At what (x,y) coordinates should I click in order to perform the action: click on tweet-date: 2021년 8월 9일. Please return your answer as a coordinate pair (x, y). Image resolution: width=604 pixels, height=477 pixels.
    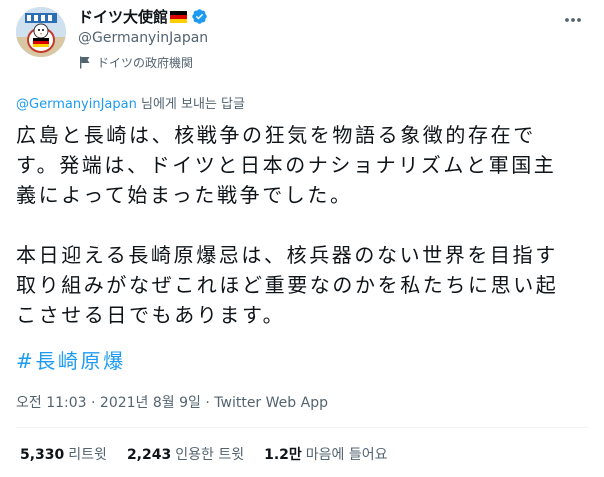
    Looking at the image, I should click on (150, 403).